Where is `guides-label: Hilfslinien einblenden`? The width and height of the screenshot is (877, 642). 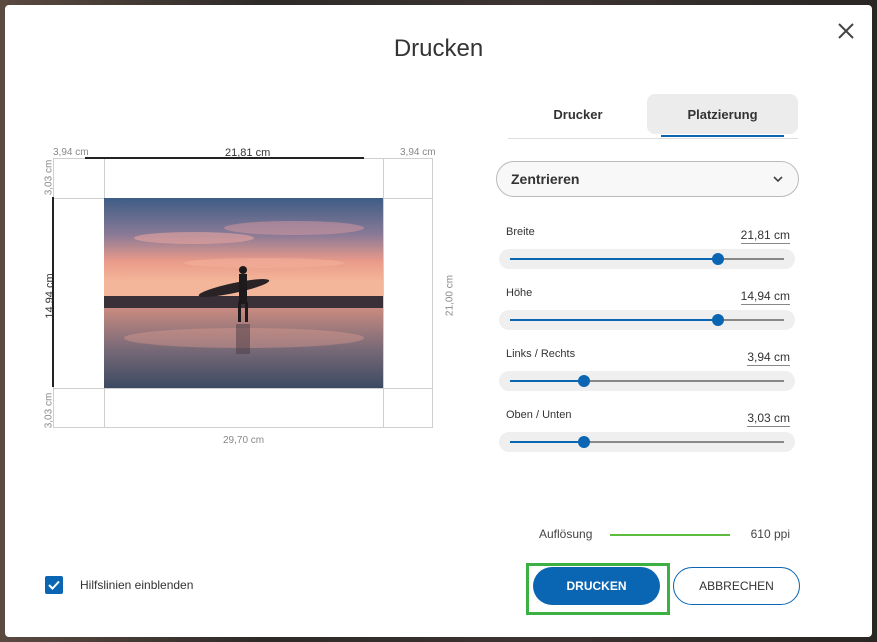
guides-label: Hilfslinien einblenden is located at coordinates (137, 585).